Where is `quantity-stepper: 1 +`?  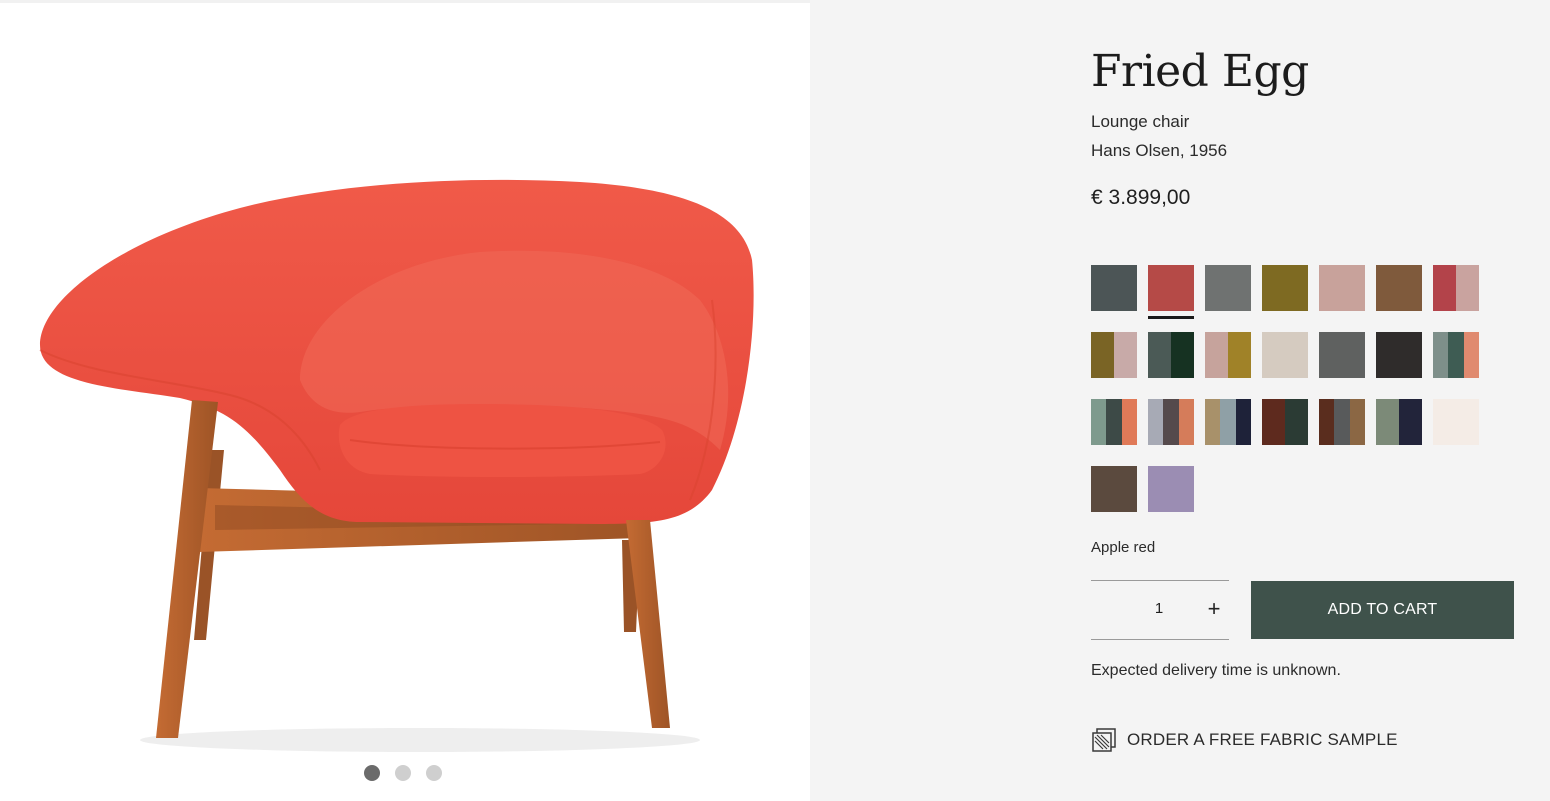 quantity-stepper: 1 + is located at coordinates (1160, 610).